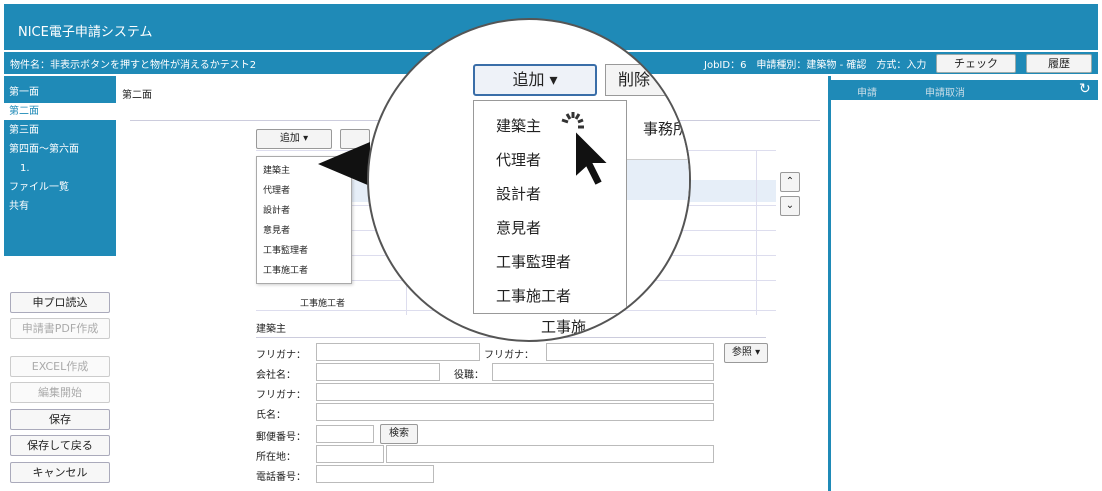 Image resolution: width=1102 pixels, height=491 pixels. What do you see at coordinates (276, 229) in the screenshot?
I see `menu-item-reviewer: 意見者` at bounding box center [276, 229].